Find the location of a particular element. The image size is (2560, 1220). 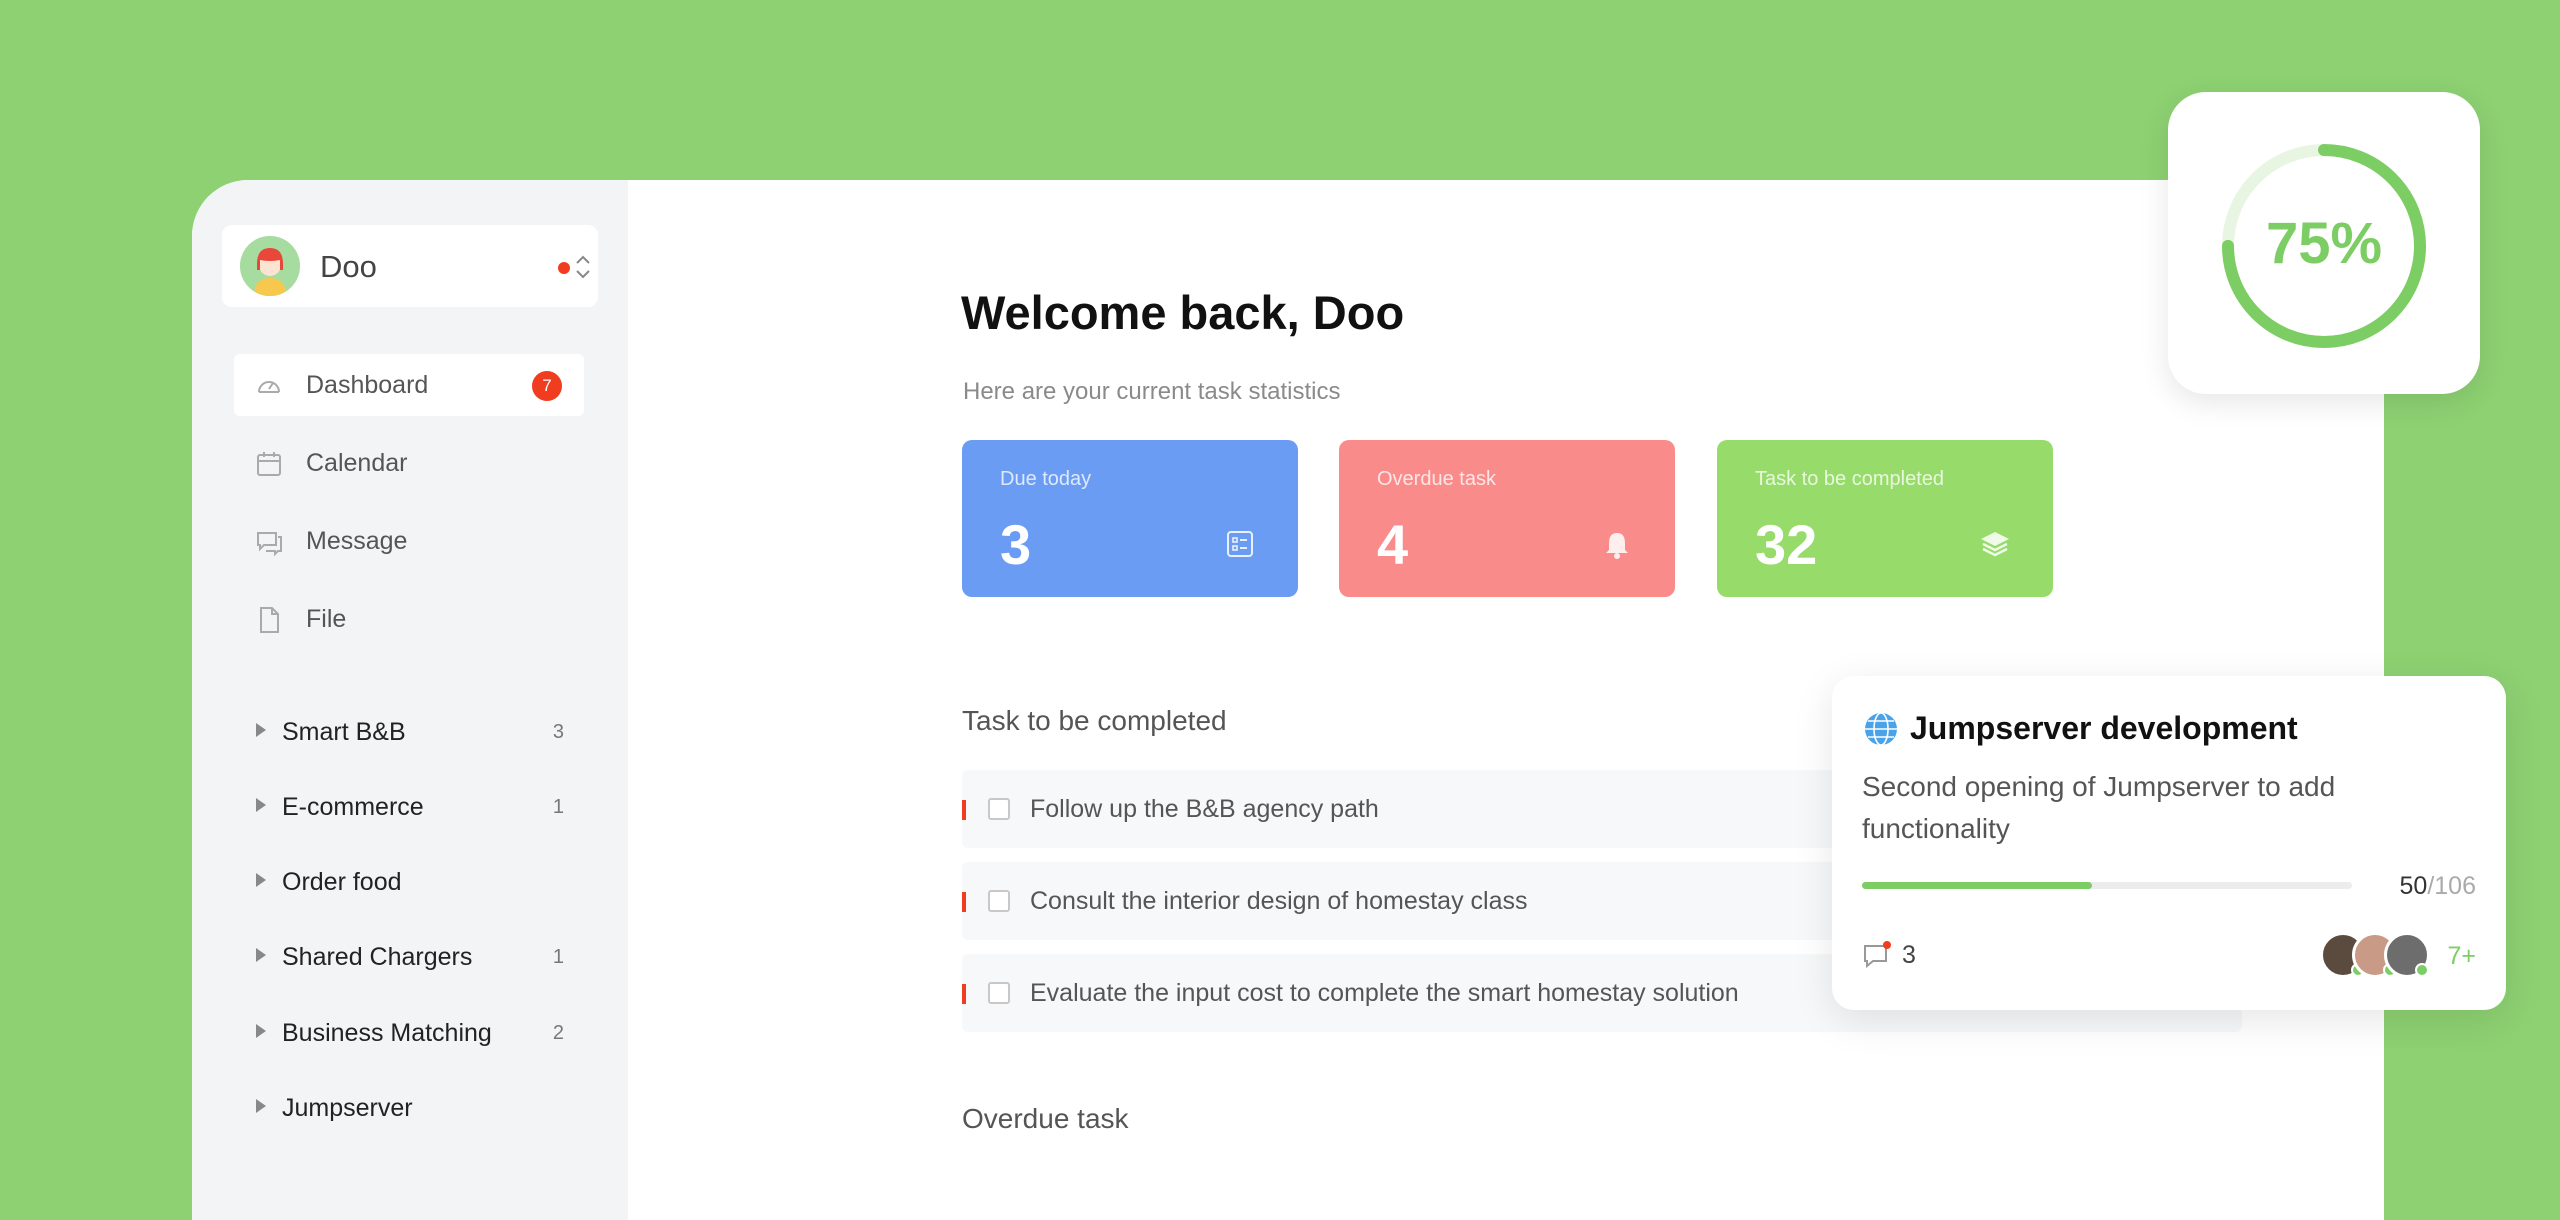

nav-item-calendar: Calendar is located at coordinates (409, 463).